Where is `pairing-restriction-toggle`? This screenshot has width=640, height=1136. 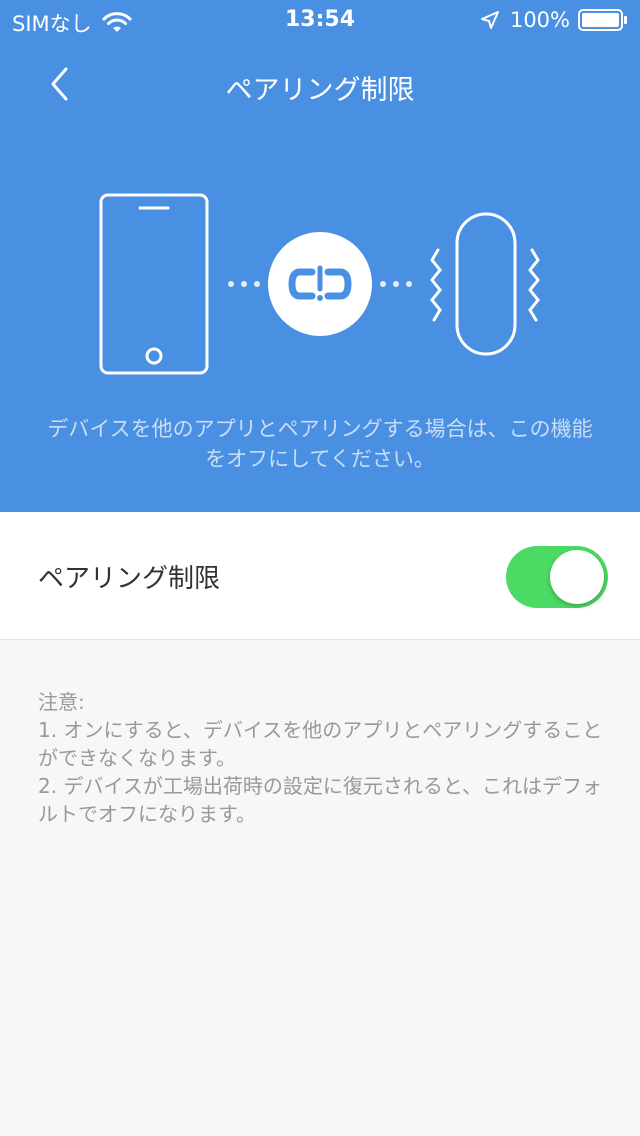
pairing-restriction-toggle is located at coordinates (557, 577).